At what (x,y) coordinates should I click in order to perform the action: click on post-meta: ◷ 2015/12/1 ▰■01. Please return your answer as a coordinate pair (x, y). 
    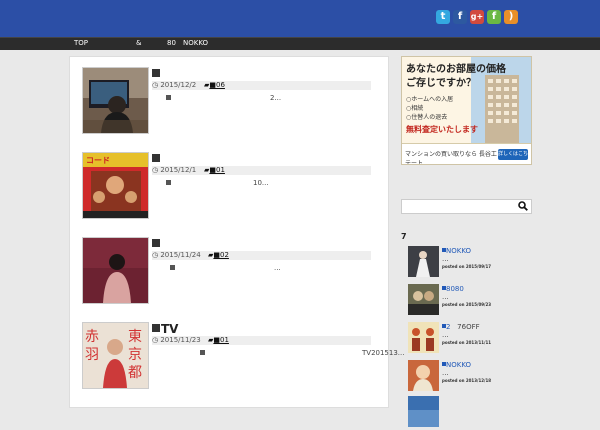
    Looking at the image, I should click on (261, 170).